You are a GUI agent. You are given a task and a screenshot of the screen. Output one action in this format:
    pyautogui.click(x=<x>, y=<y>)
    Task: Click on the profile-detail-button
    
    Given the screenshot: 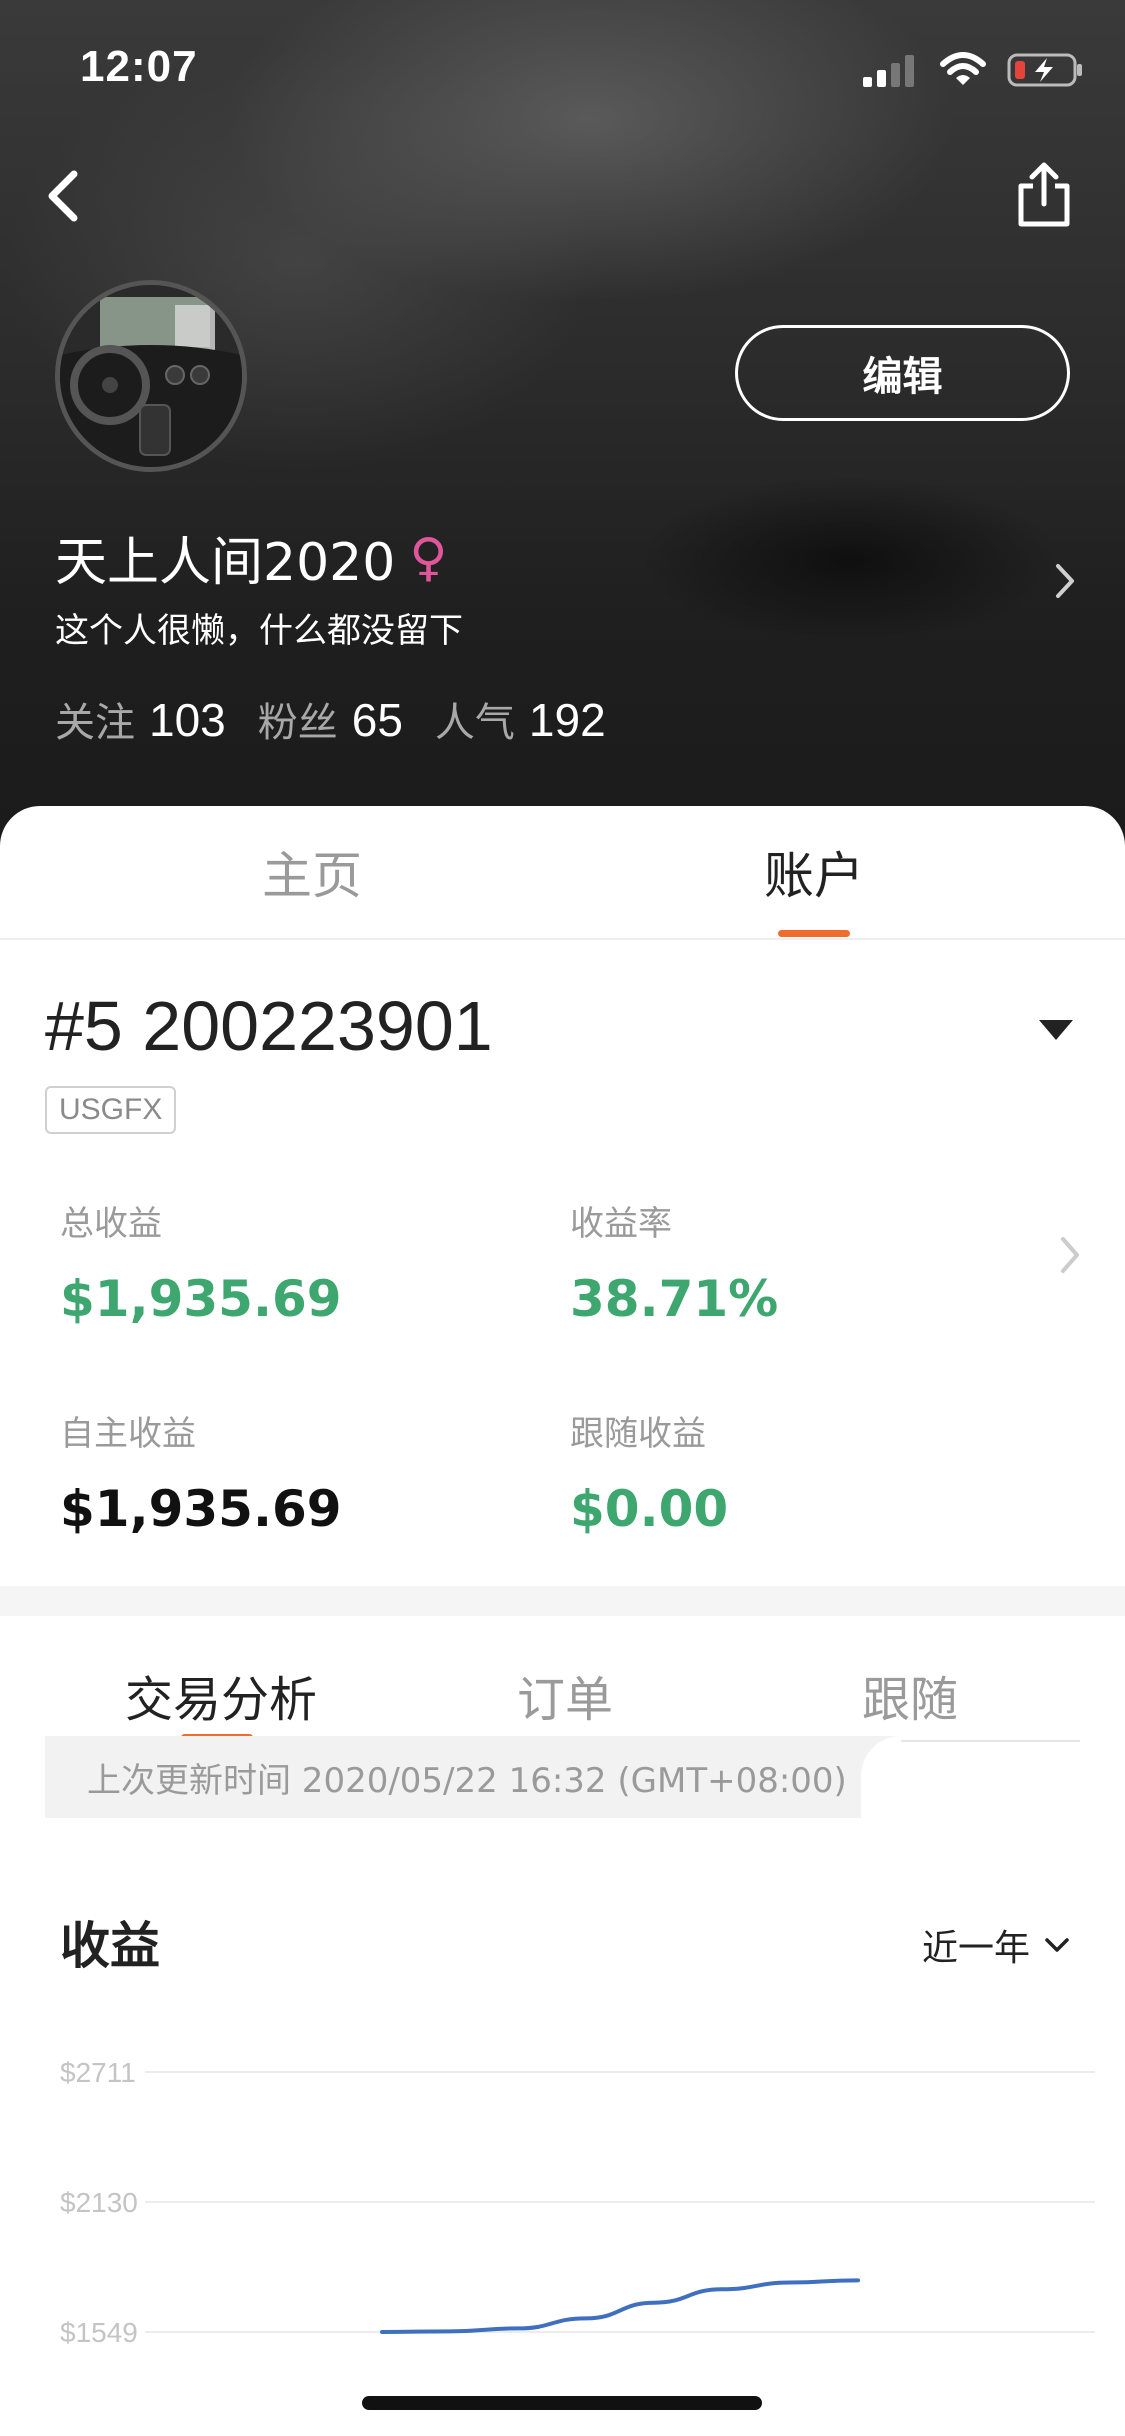 What is the action you would take?
    pyautogui.click(x=1065, y=581)
    